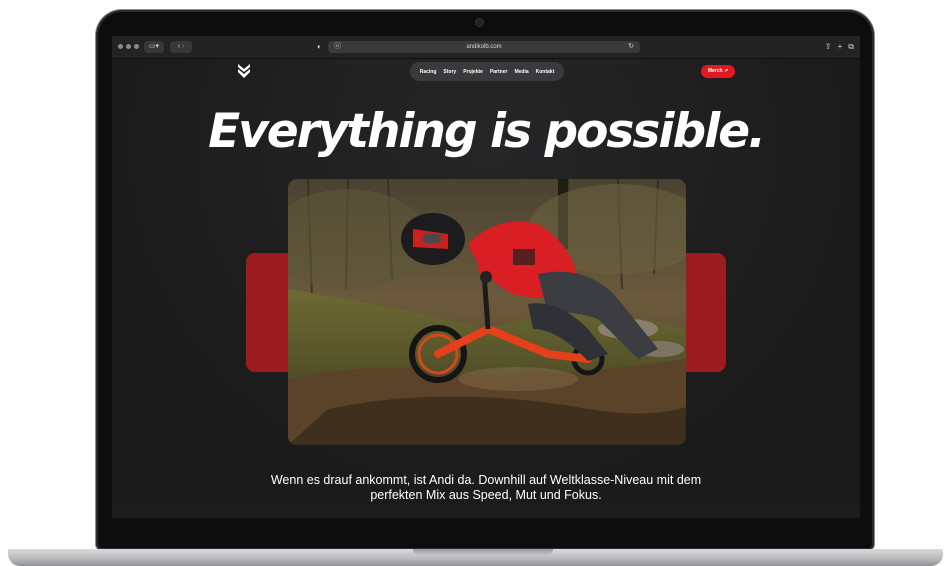 This screenshot has width=951, height=566. I want to click on minimize-window-icon, so click(128, 46).